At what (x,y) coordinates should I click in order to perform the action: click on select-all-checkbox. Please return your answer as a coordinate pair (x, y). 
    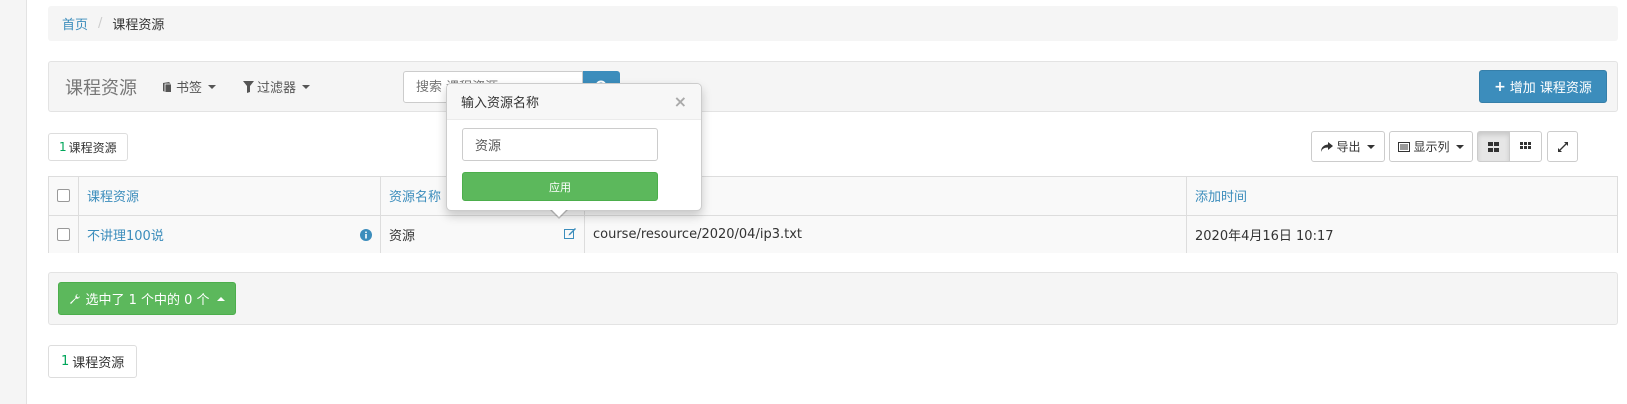
    Looking at the image, I should click on (63, 196).